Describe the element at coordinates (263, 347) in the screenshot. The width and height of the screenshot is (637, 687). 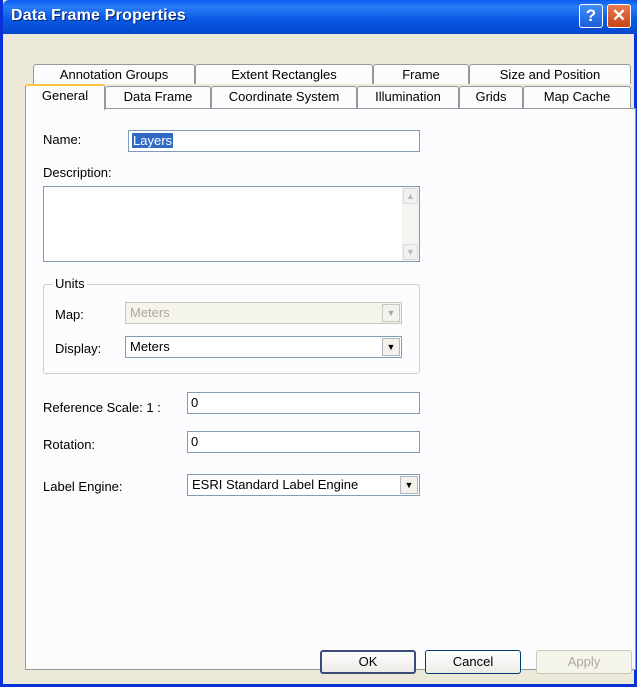
I see `display-units-select: Meters ▼` at that location.